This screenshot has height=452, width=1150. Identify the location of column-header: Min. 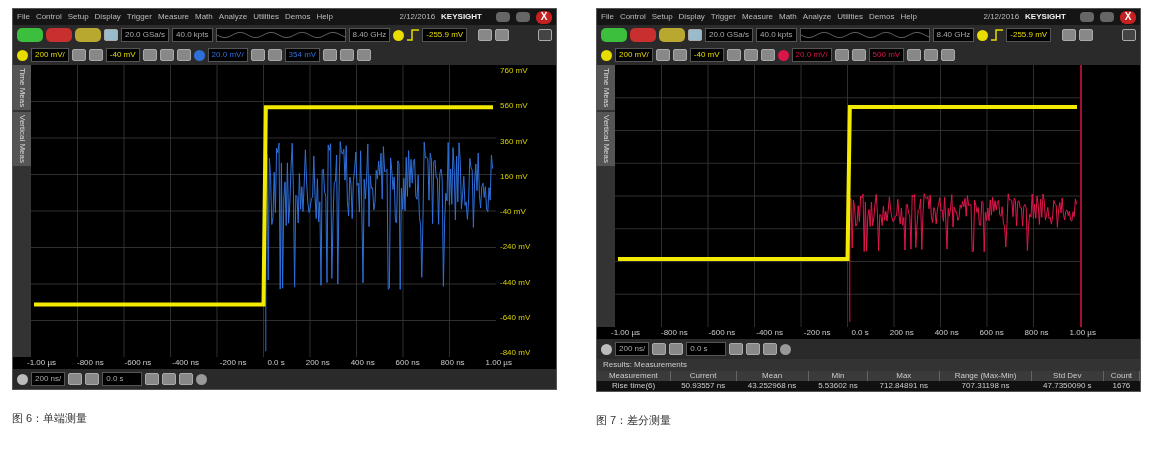
(838, 376).